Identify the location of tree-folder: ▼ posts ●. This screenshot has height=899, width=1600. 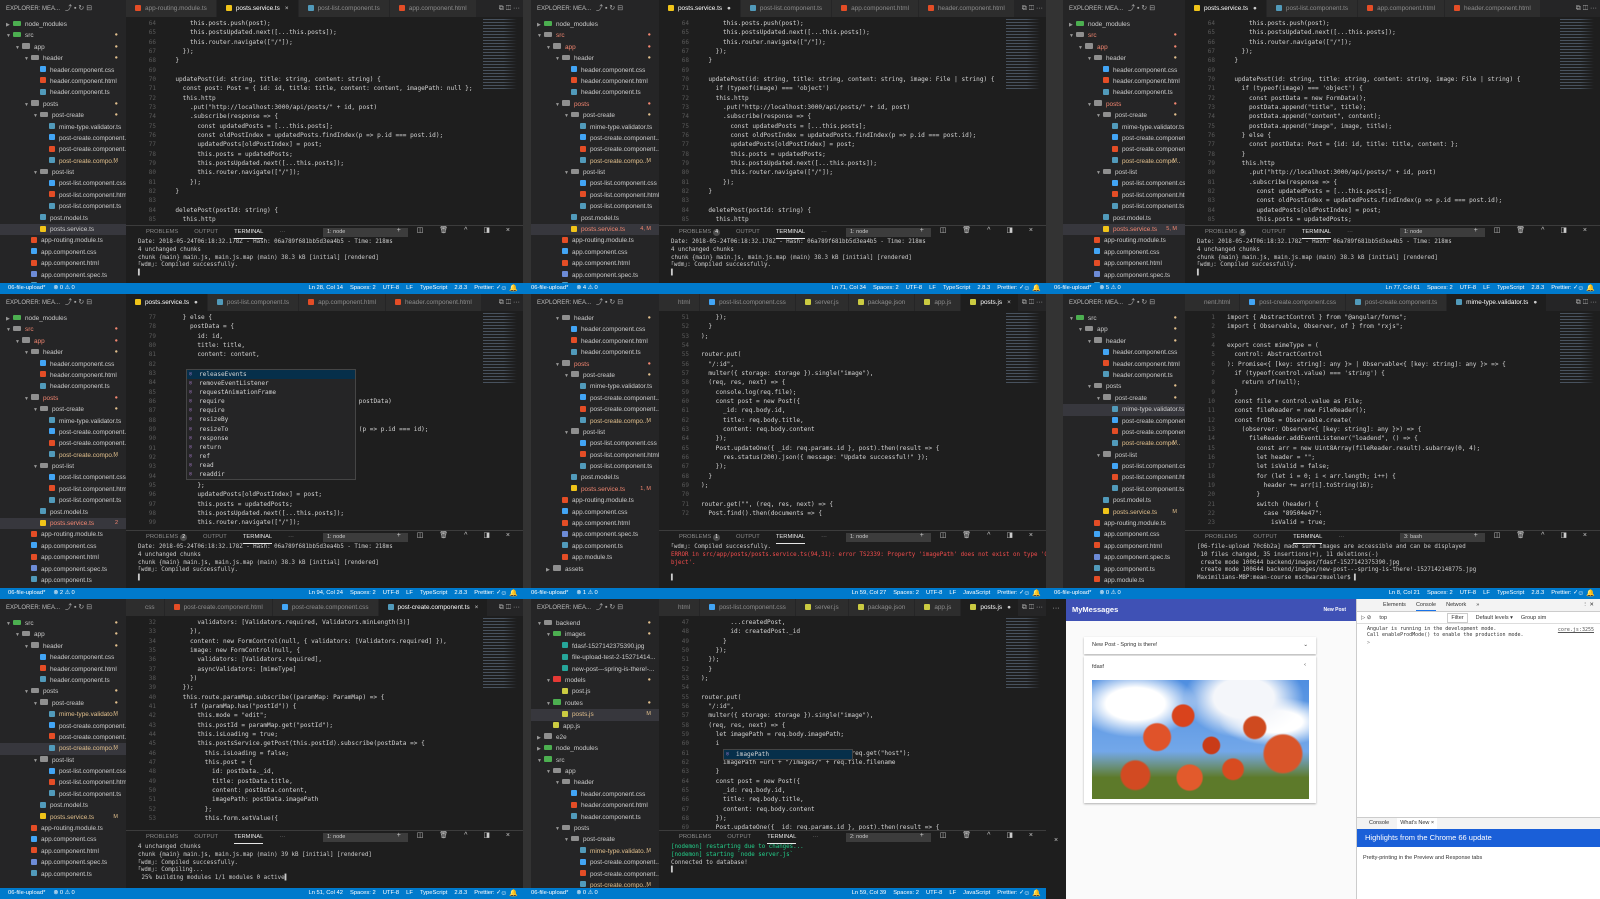
(63, 691).